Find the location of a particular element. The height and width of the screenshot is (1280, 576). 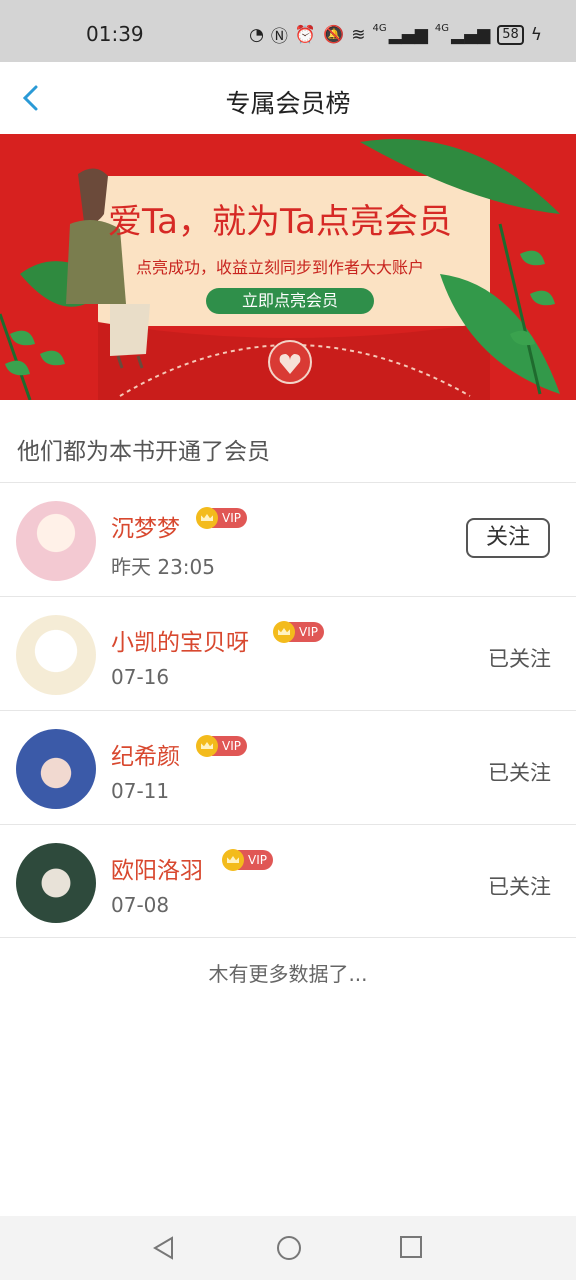

member-name: 小凯的宝贝呀 is located at coordinates (180, 640).